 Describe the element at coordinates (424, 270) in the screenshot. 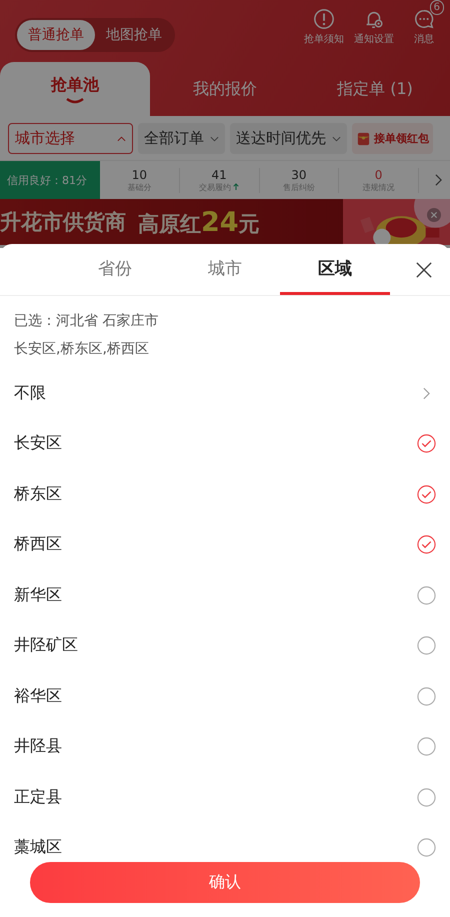

I see `close-icon` at that location.